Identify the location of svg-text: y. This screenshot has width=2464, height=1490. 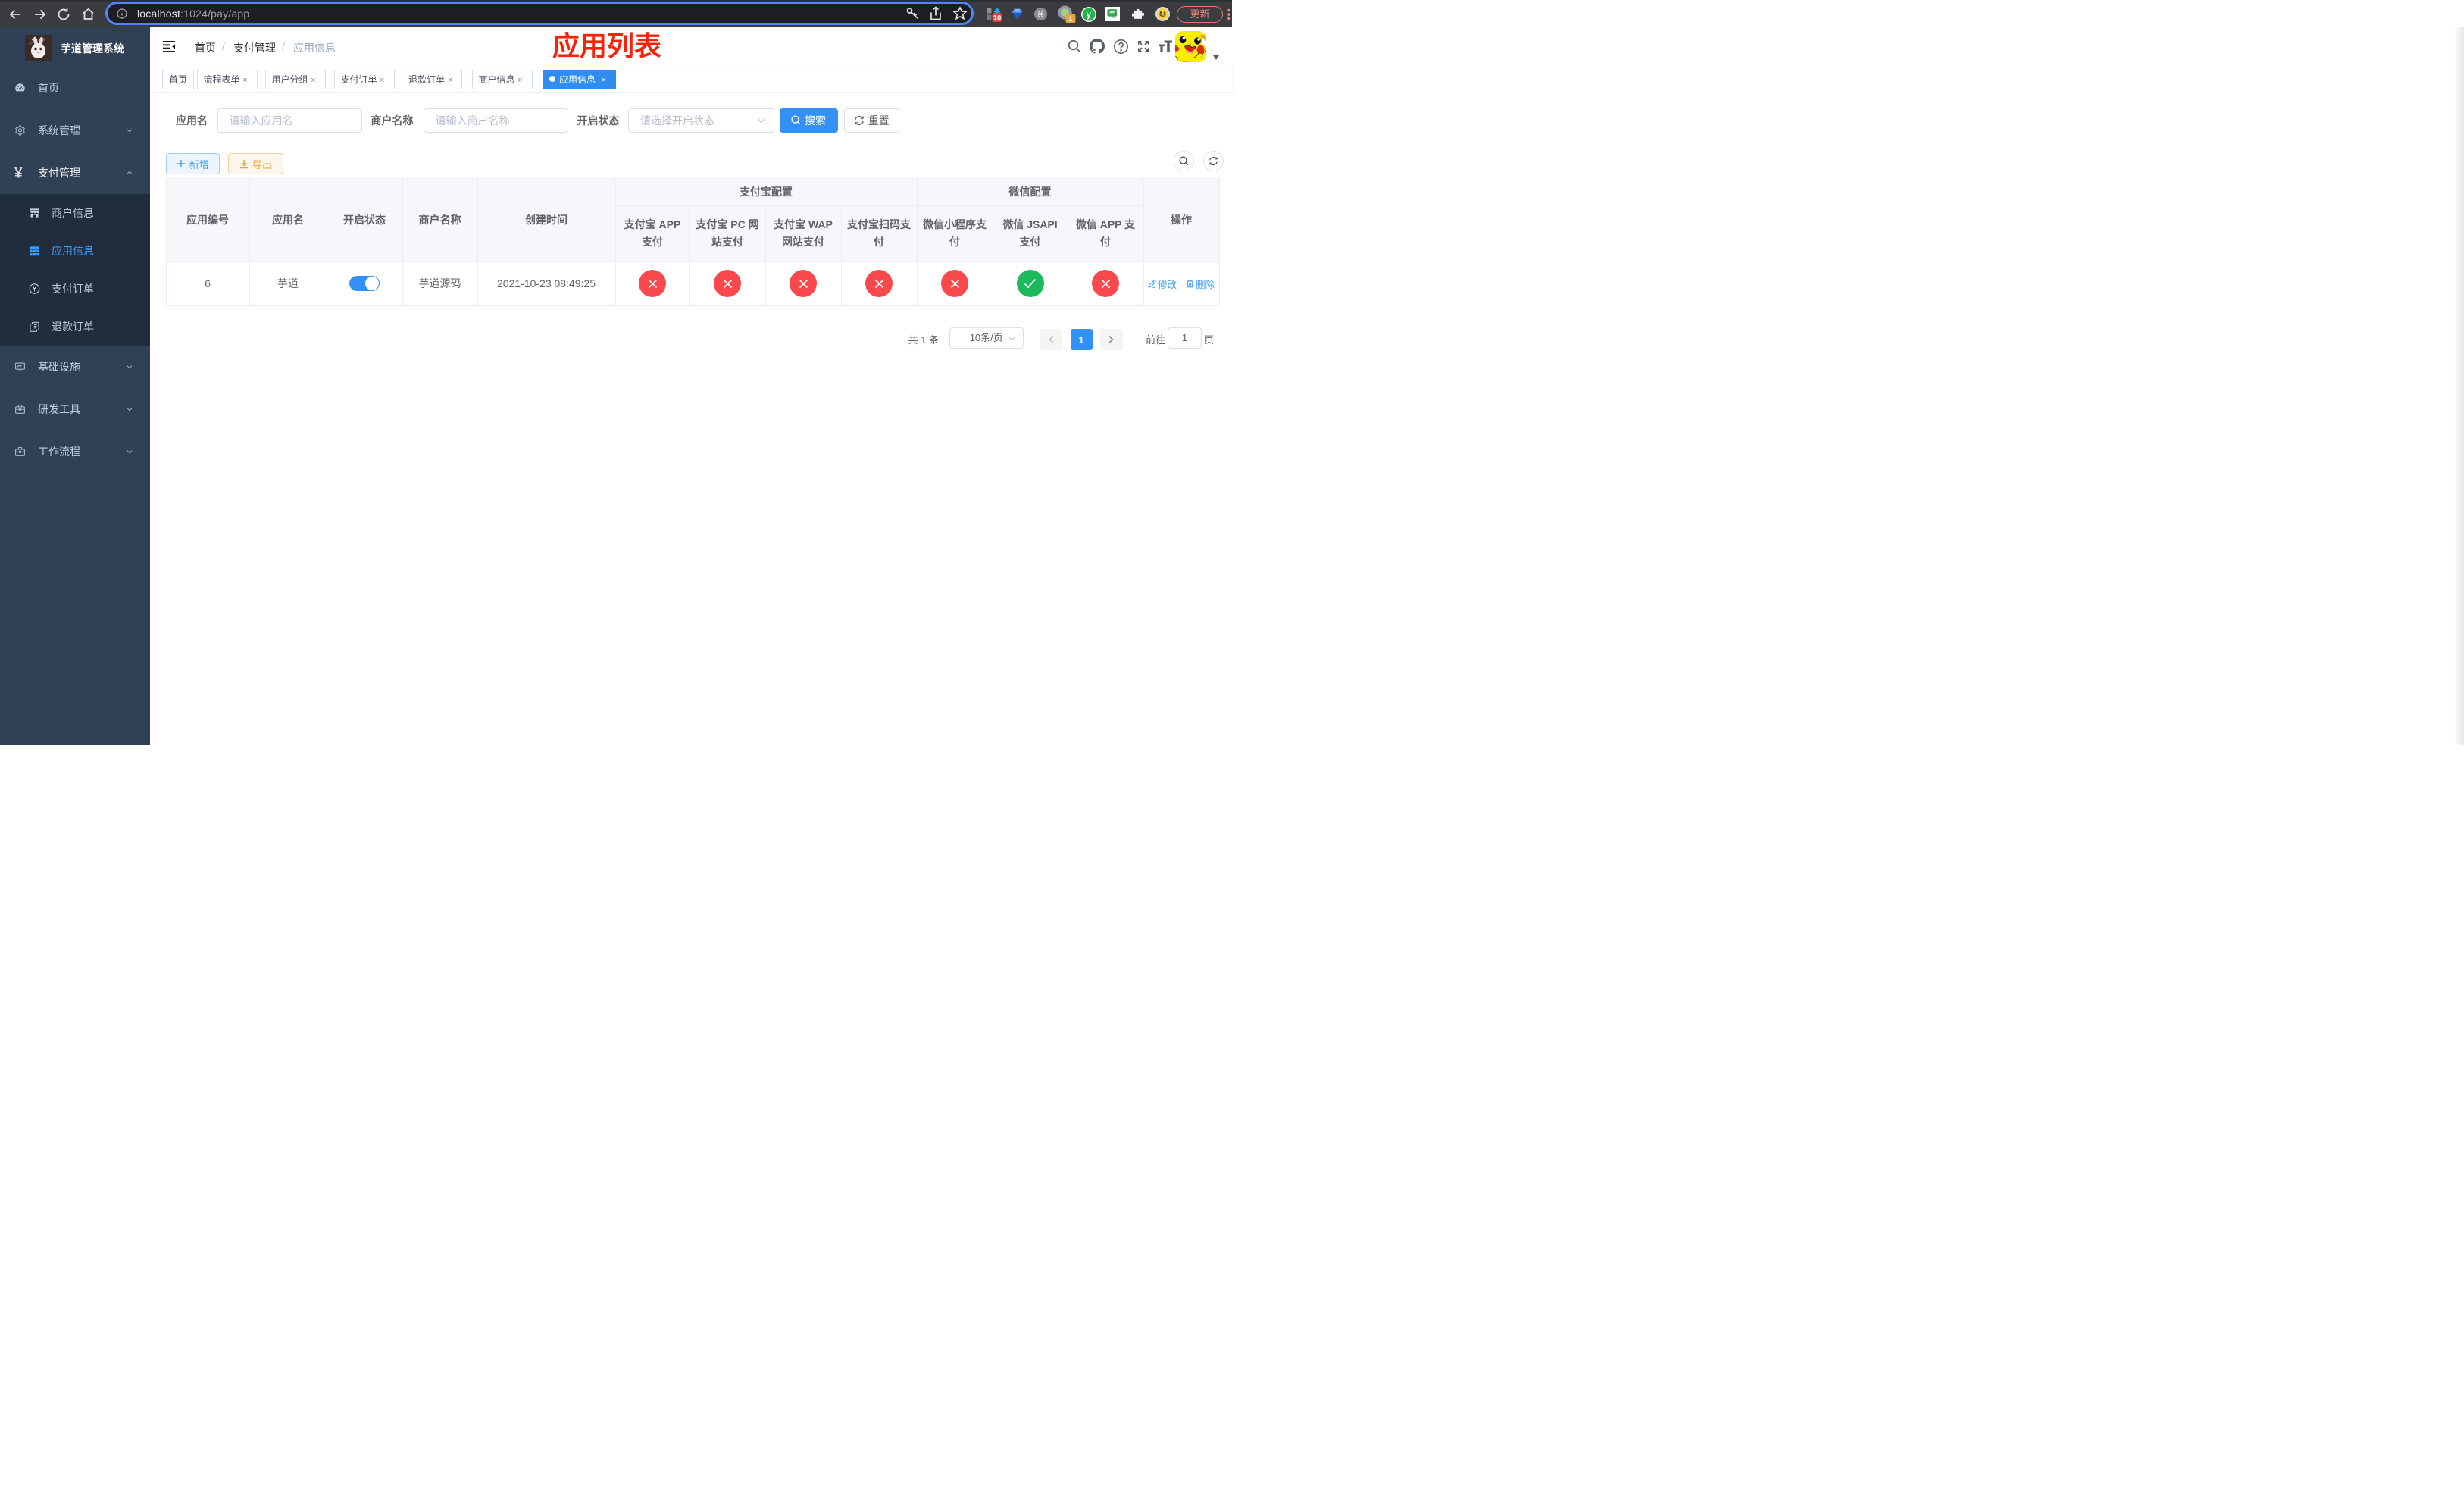
(1089, 15).